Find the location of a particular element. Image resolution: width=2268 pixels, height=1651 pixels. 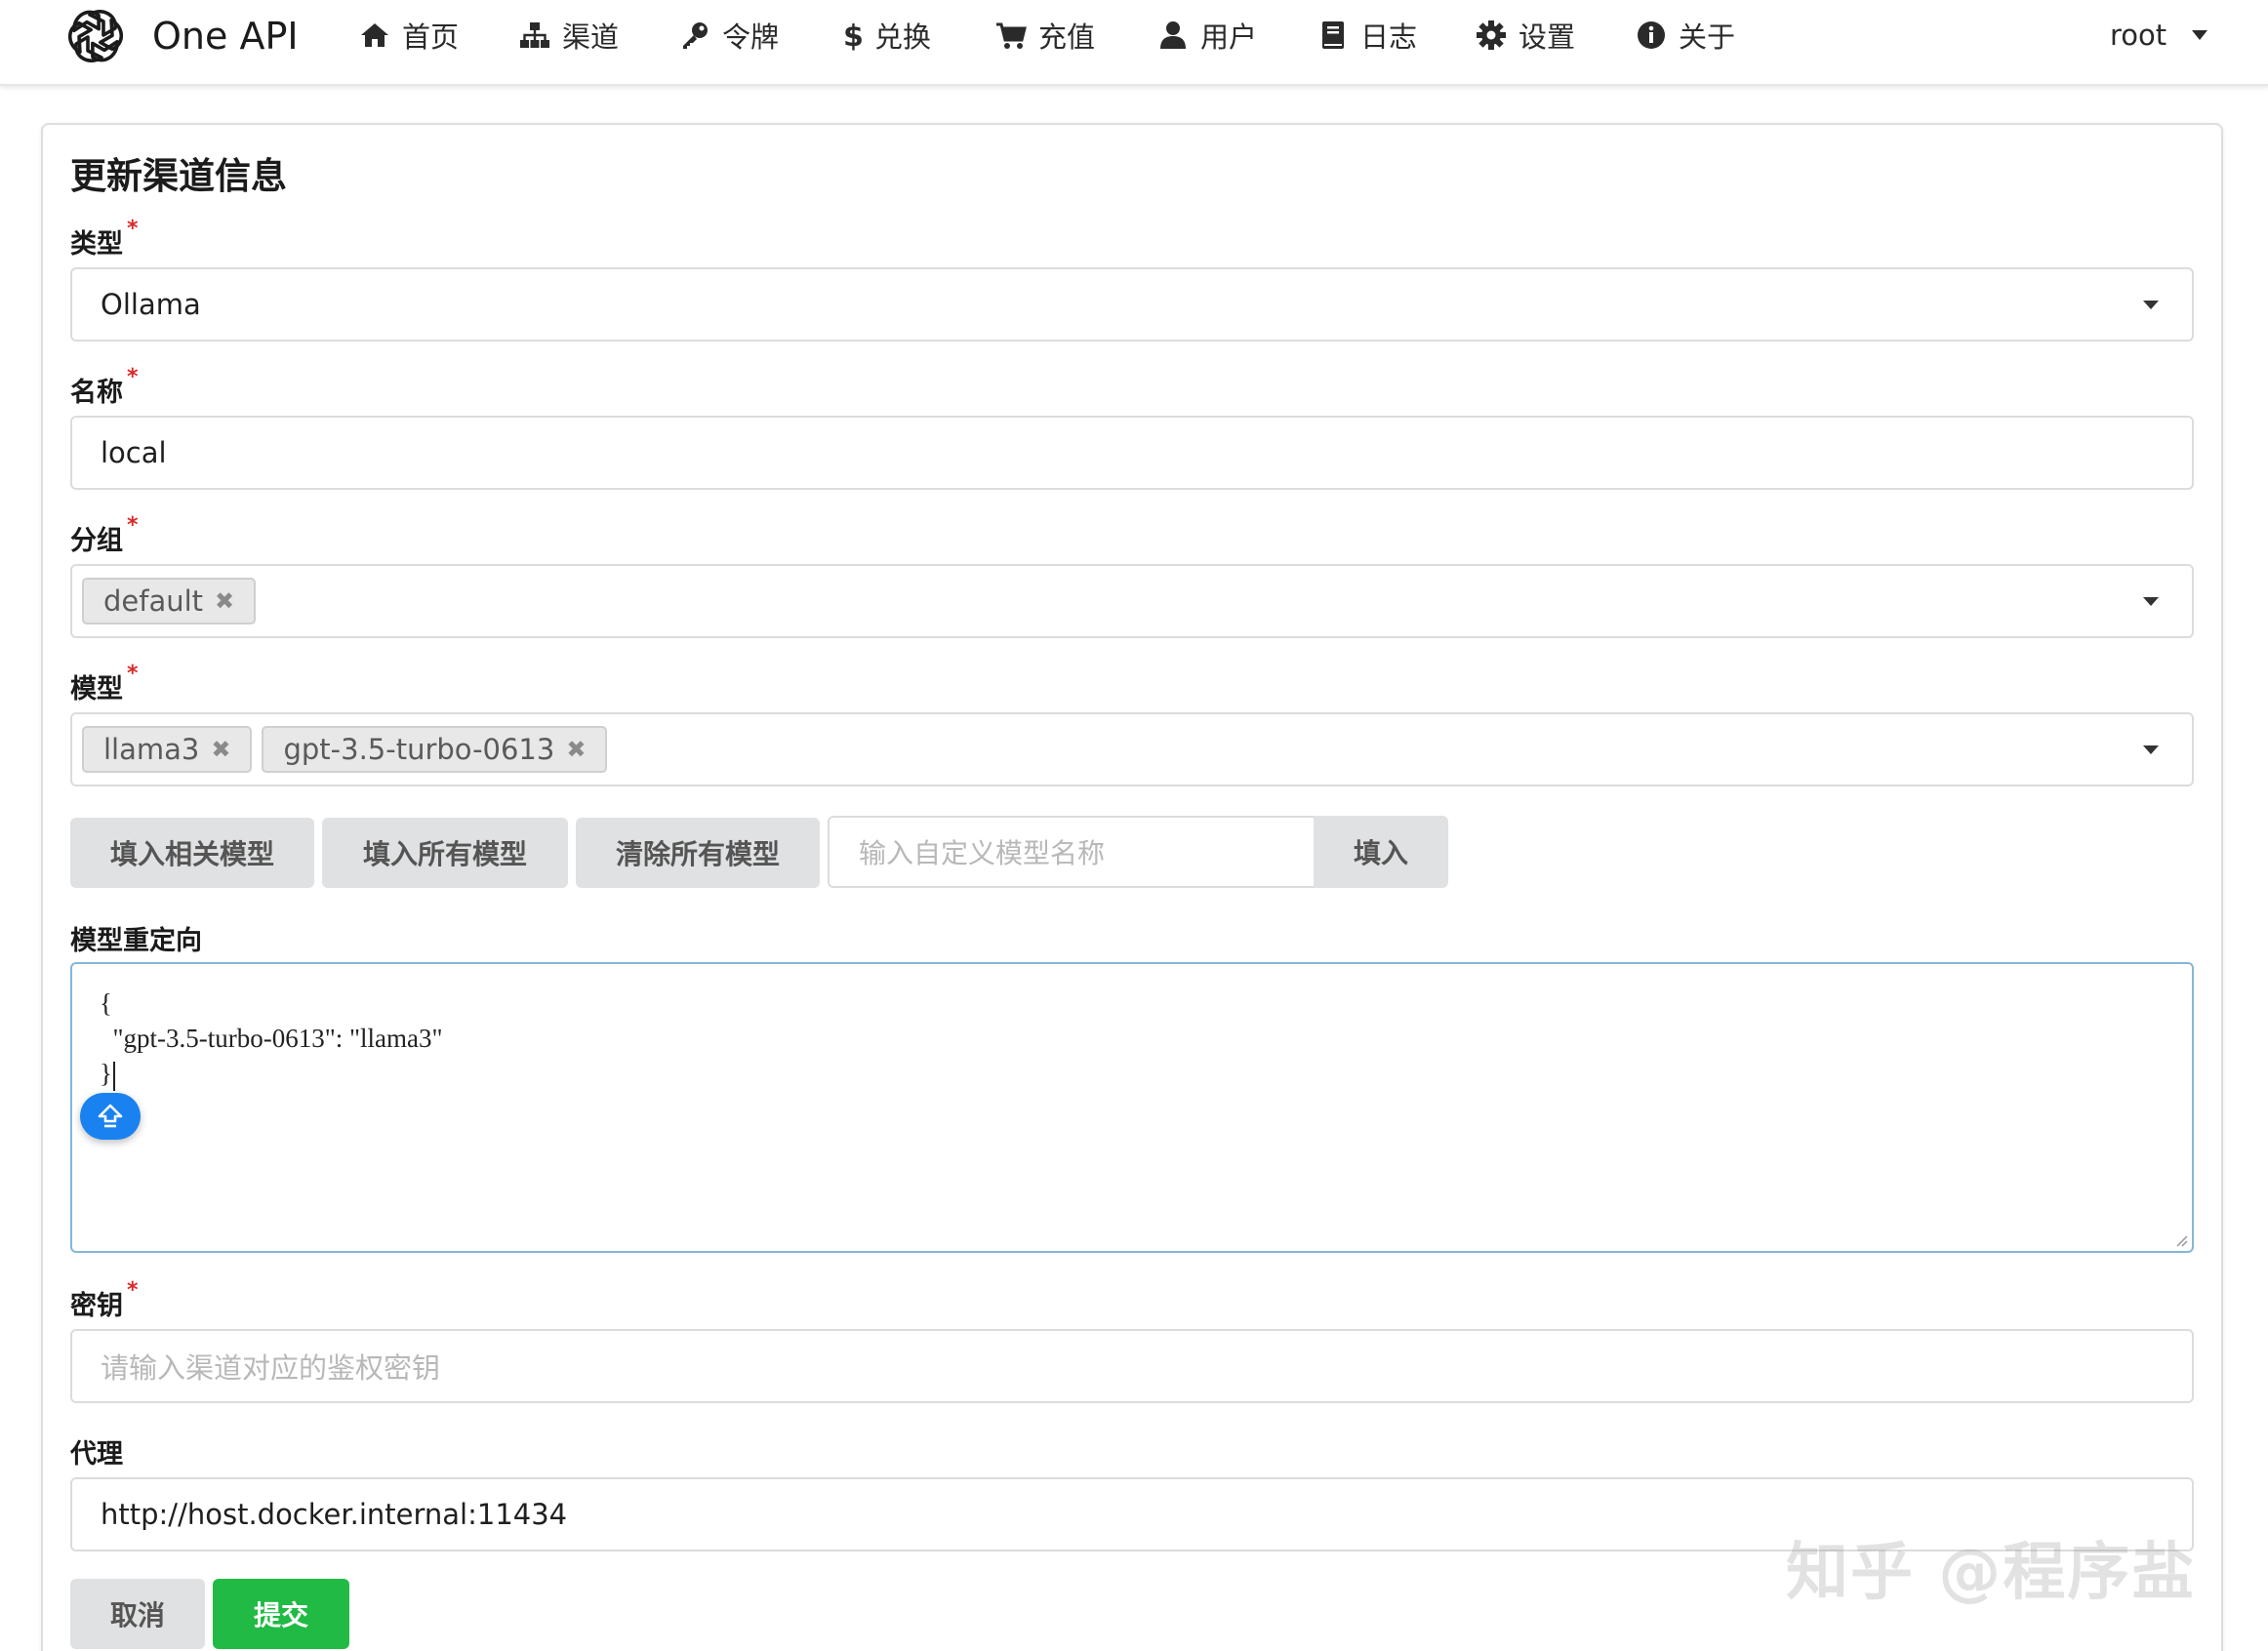

upload-arrow-icon is located at coordinates (111, 1116).